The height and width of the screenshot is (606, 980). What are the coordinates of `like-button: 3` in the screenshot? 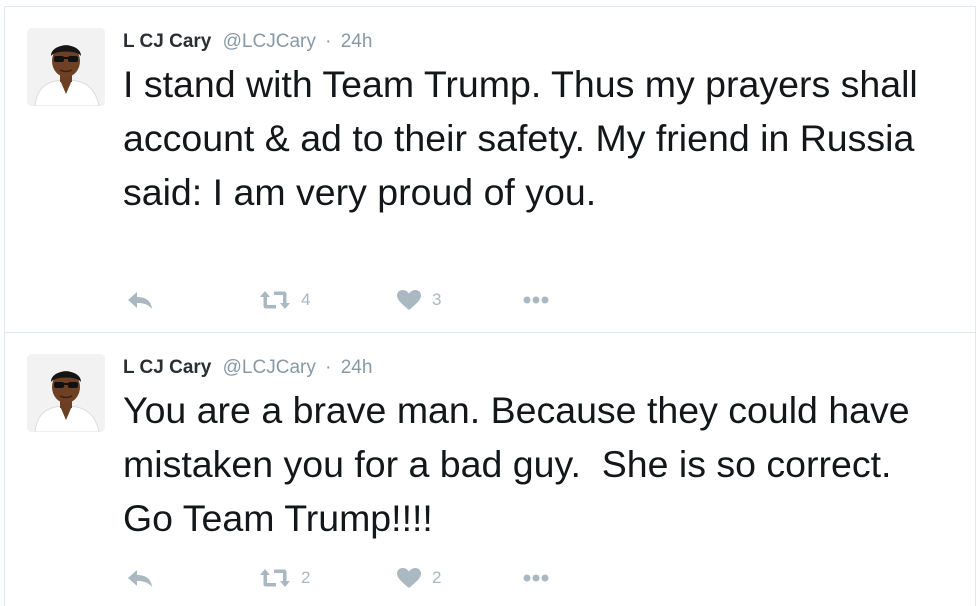 It's located at (418, 300).